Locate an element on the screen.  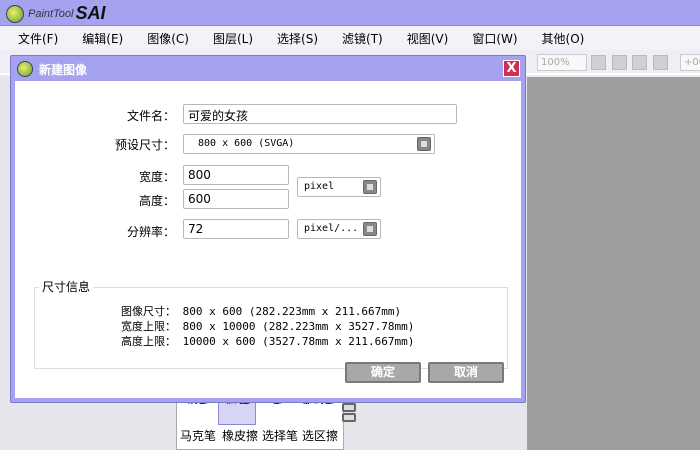
zoom-fit-button is located at coordinates (660, 62).